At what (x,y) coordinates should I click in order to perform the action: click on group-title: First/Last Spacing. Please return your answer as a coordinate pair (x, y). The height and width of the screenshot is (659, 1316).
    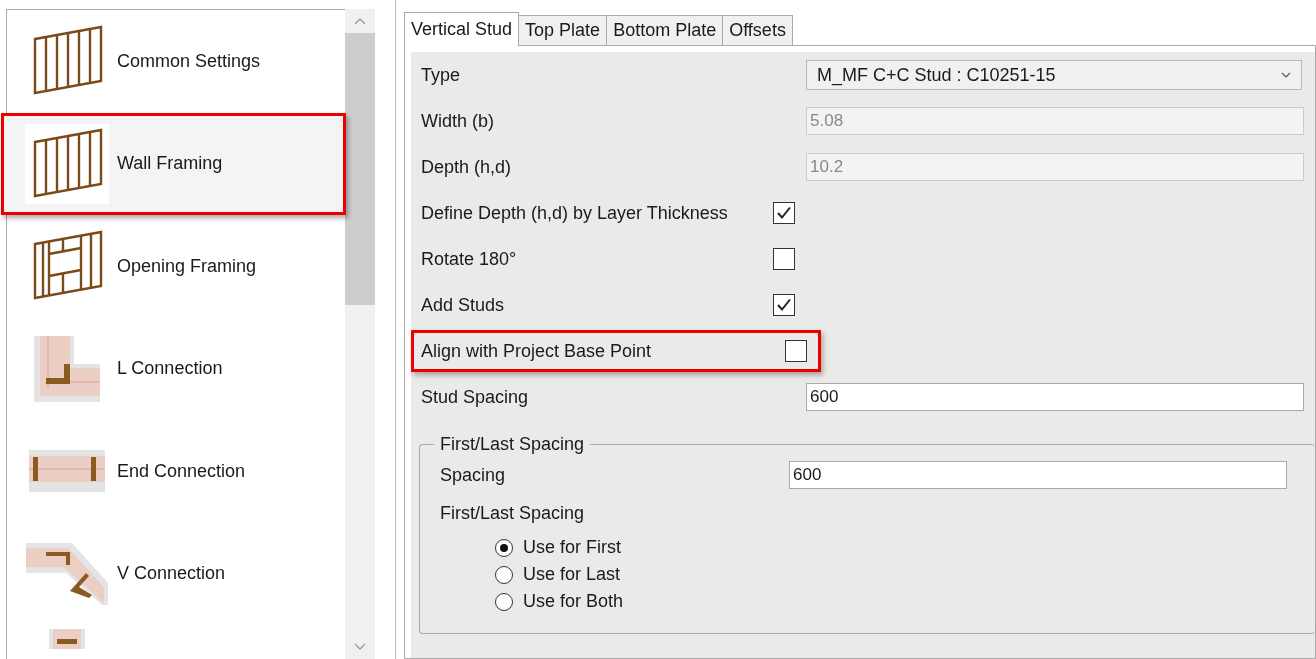
    Looking at the image, I should click on (512, 444).